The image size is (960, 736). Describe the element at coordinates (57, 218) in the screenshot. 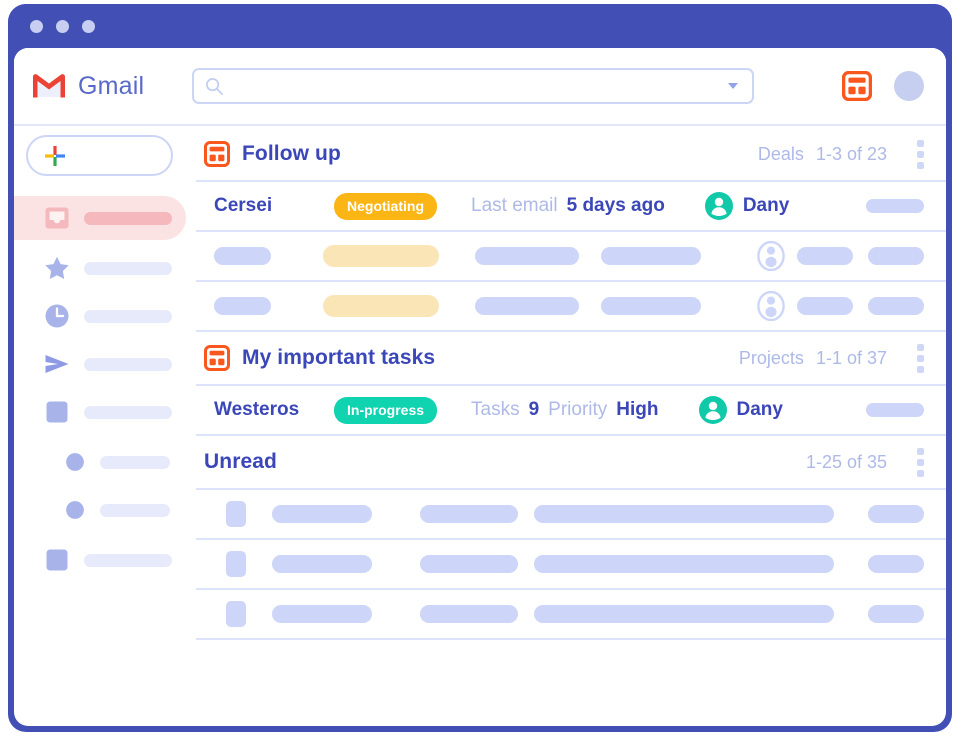

I see `inbox-icon` at that location.